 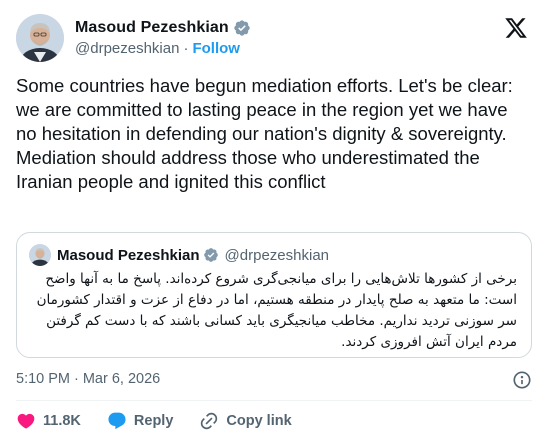 What do you see at coordinates (40, 255) in the screenshot?
I see `quoted-author-avatar` at bounding box center [40, 255].